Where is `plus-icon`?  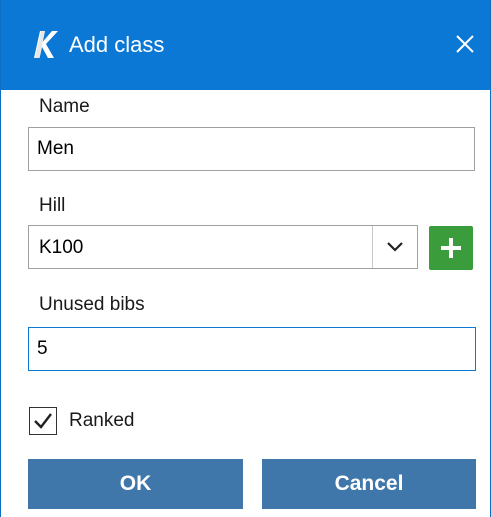 plus-icon is located at coordinates (451, 248).